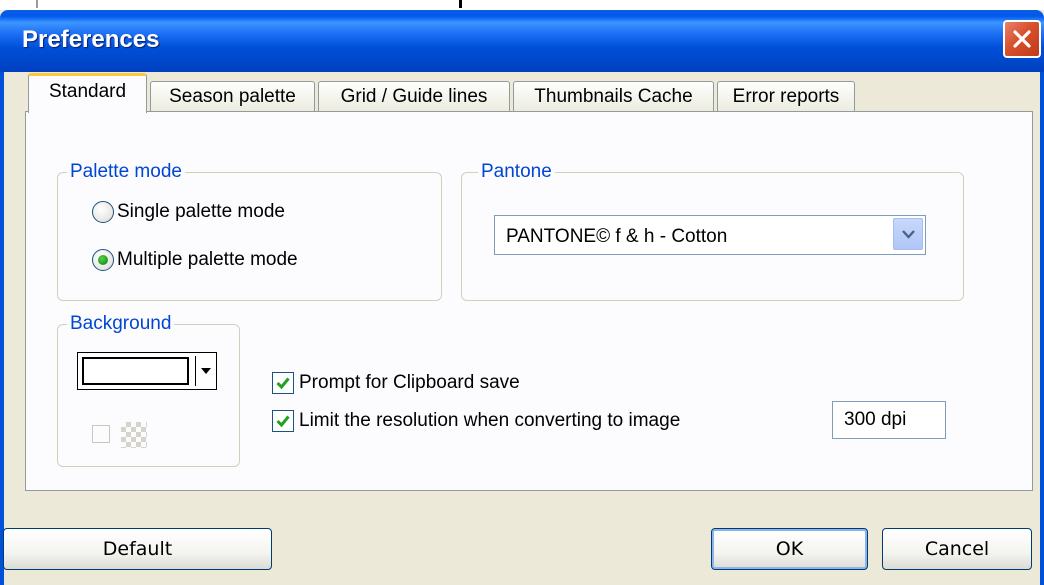 This screenshot has width=1044, height=585. I want to click on window-border-right, so click(1042, 328).